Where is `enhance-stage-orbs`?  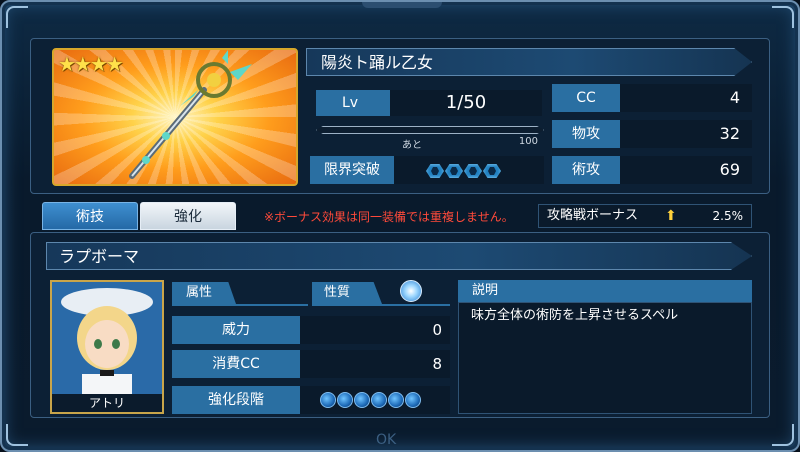 enhance-stage-orbs is located at coordinates (375, 400).